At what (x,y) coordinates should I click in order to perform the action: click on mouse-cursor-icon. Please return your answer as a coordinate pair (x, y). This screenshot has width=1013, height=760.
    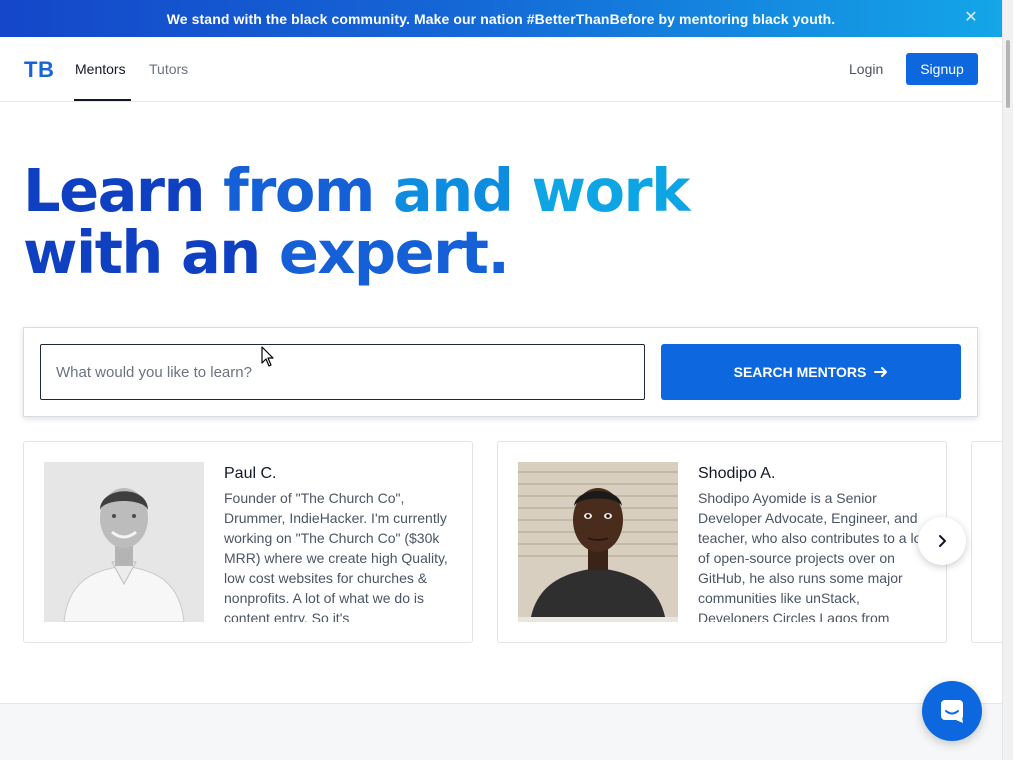
    Looking at the image, I should click on (267, 356).